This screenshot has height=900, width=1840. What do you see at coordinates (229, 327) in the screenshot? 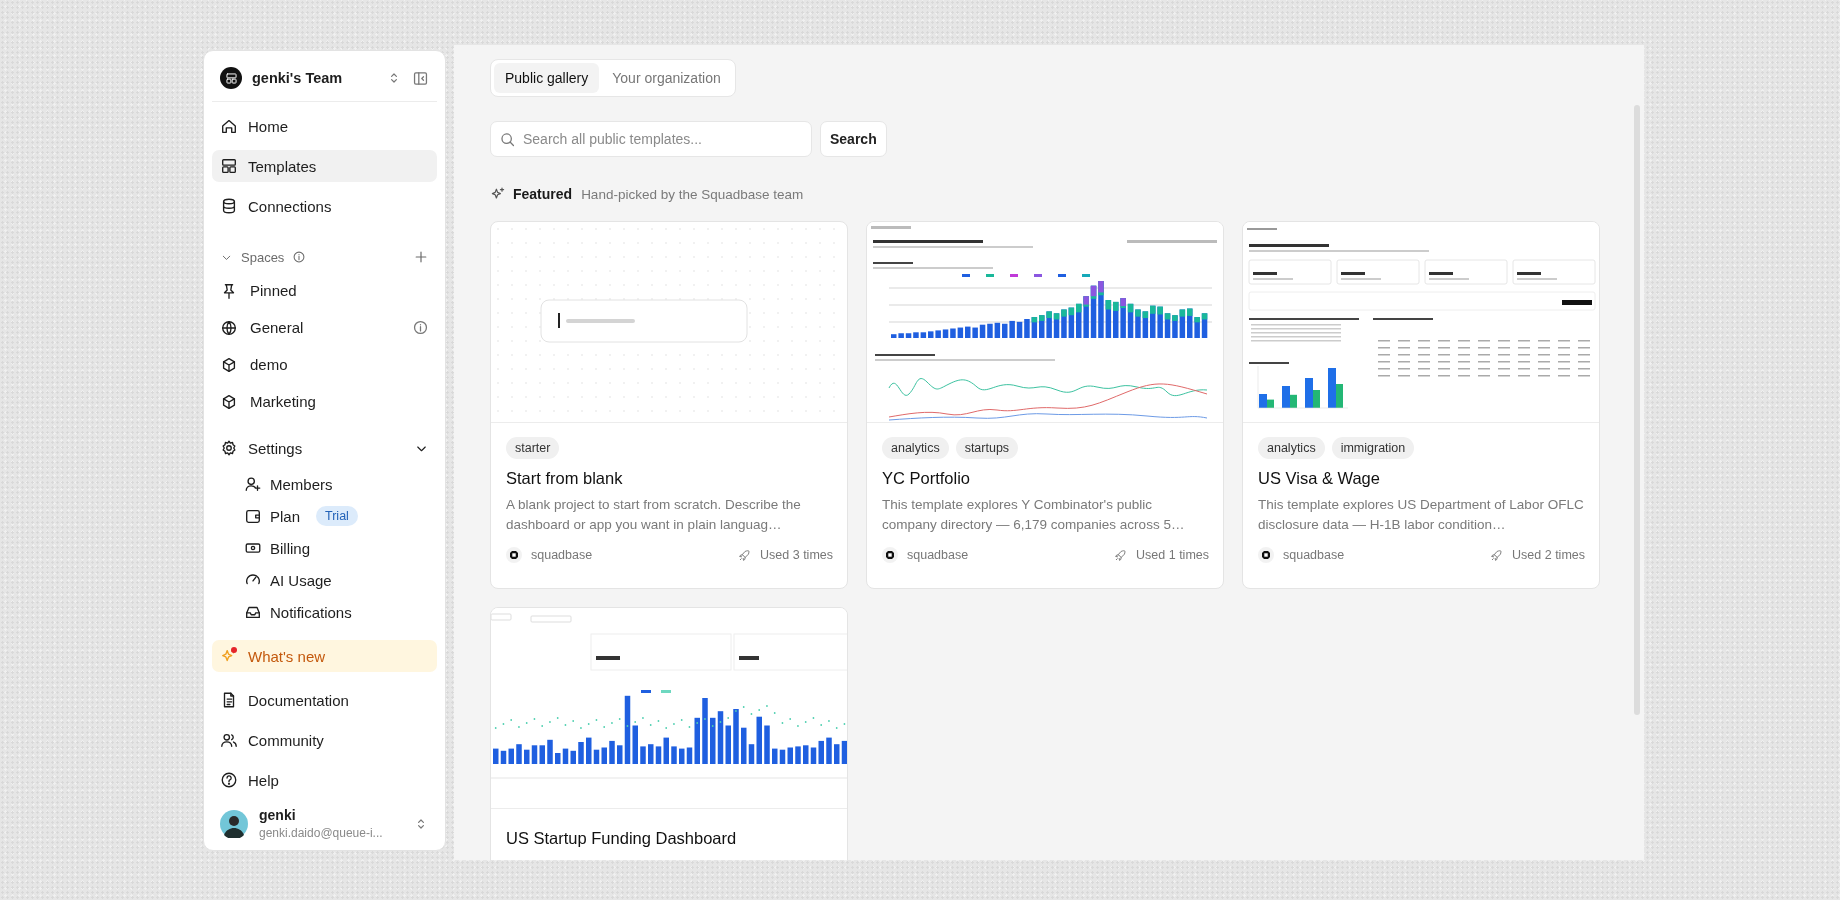
I see `globe-icon` at bounding box center [229, 327].